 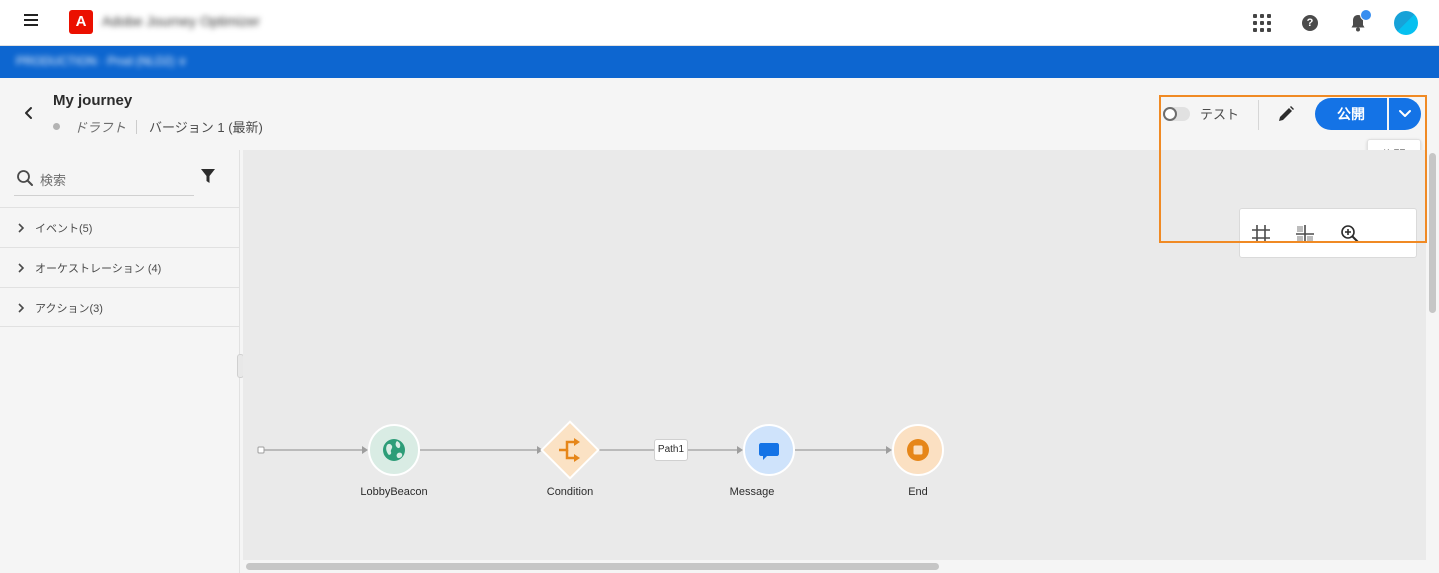 I want to click on node-end, so click(x=918, y=450).